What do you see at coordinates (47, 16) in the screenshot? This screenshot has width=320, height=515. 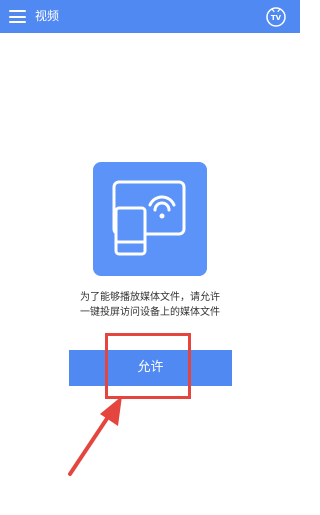 I see `page-title: 视频` at bounding box center [47, 16].